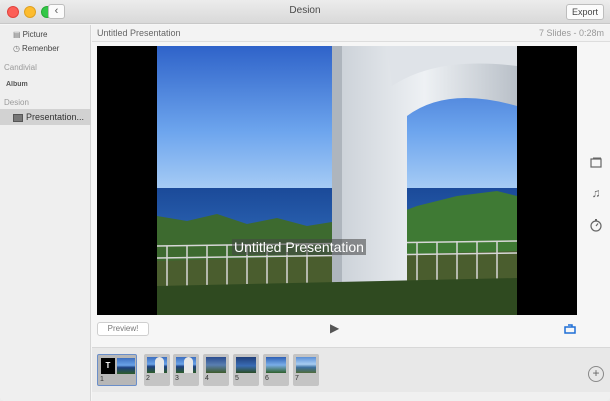 Image resolution: width=610 pixels, height=401 pixels. I want to click on play-icon: ▶, so click(335, 328).